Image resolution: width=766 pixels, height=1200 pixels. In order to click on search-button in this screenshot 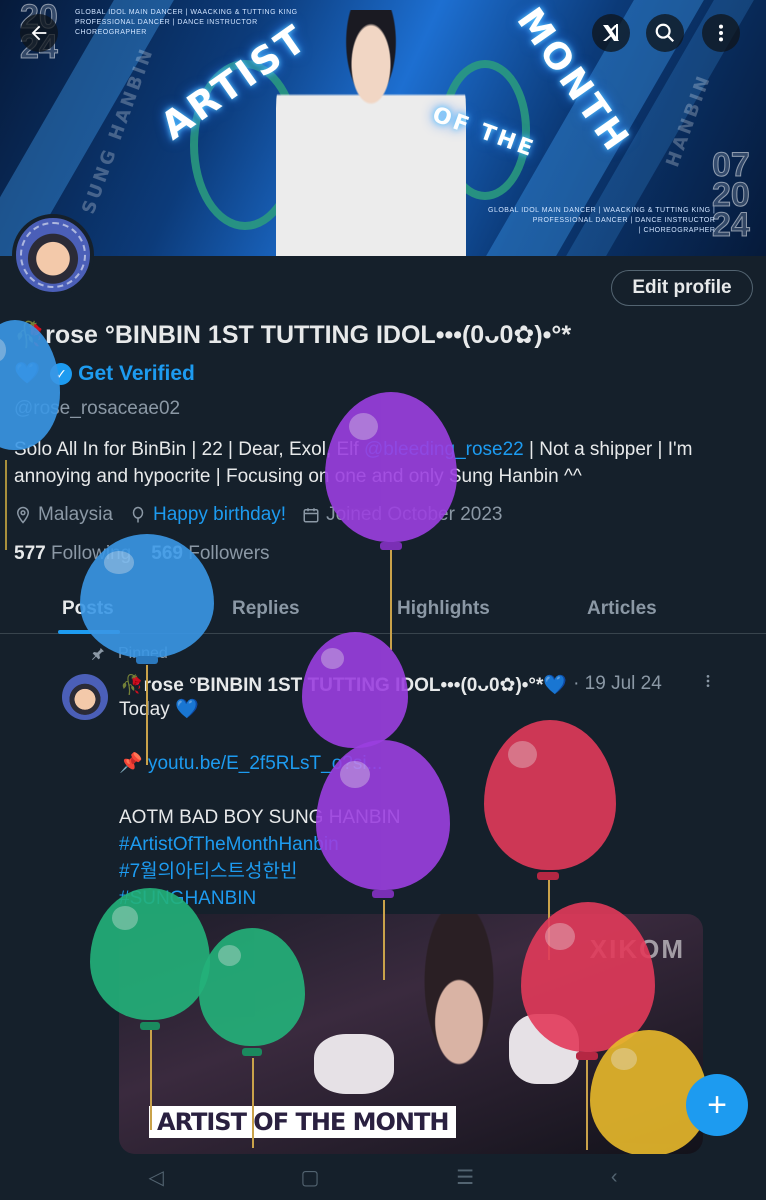, I will do `click(665, 33)`.